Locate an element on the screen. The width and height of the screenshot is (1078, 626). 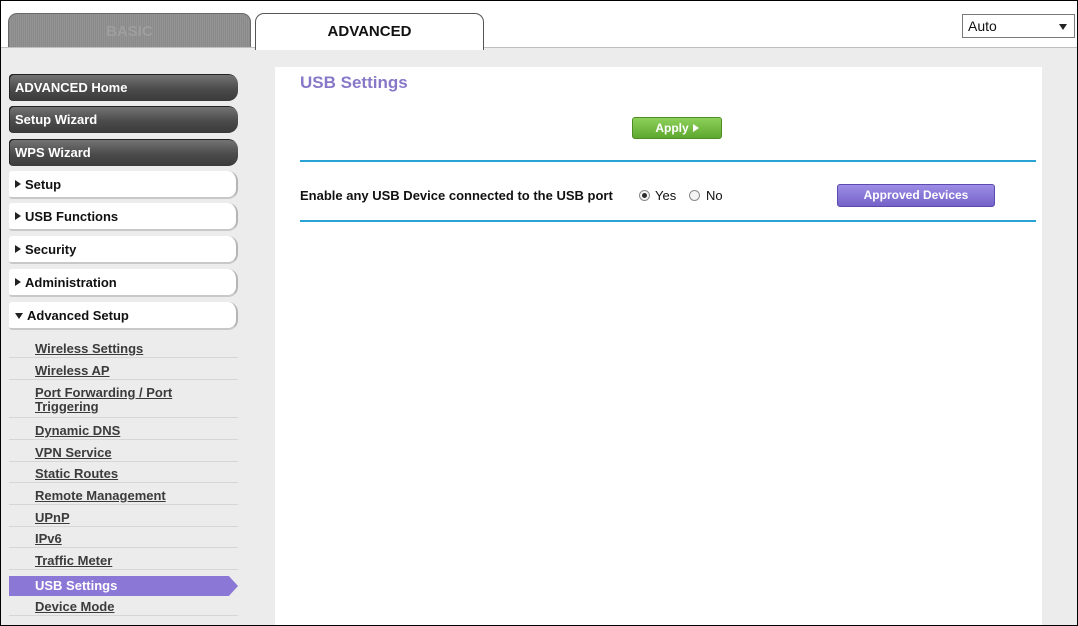
tab-advanced: ADVANCED is located at coordinates (369, 31).